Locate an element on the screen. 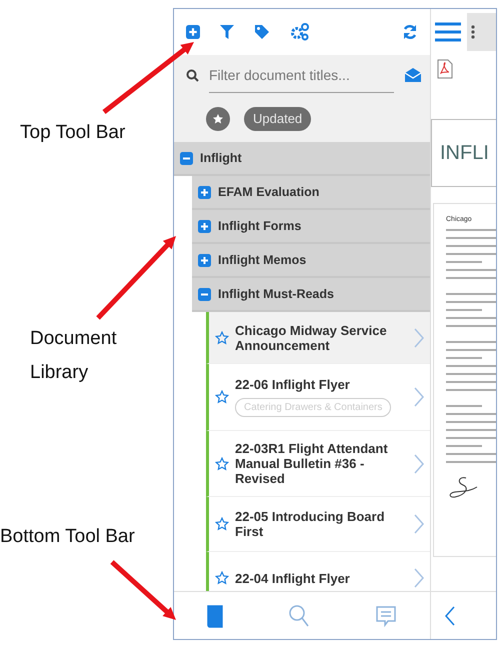  refresh-icon is located at coordinates (410, 32).